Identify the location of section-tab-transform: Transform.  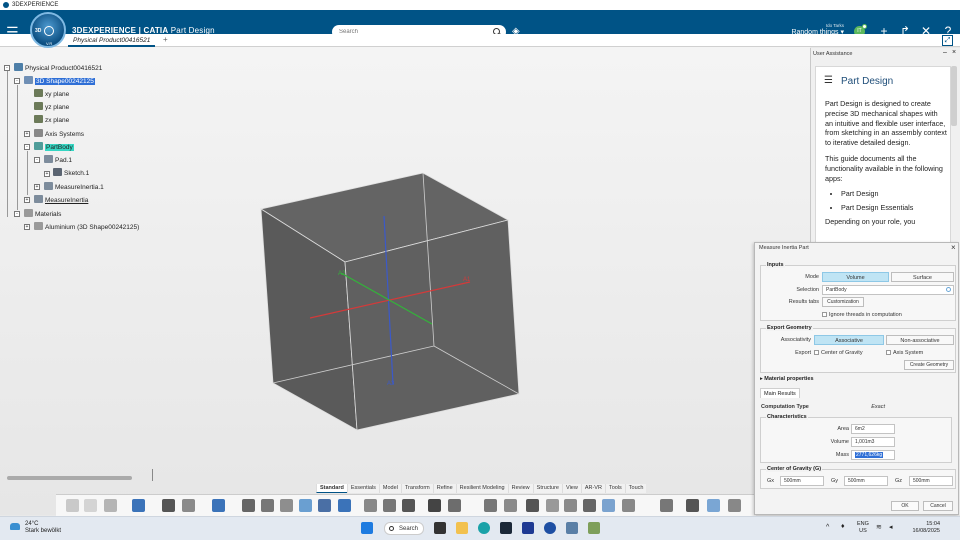
(416, 488).